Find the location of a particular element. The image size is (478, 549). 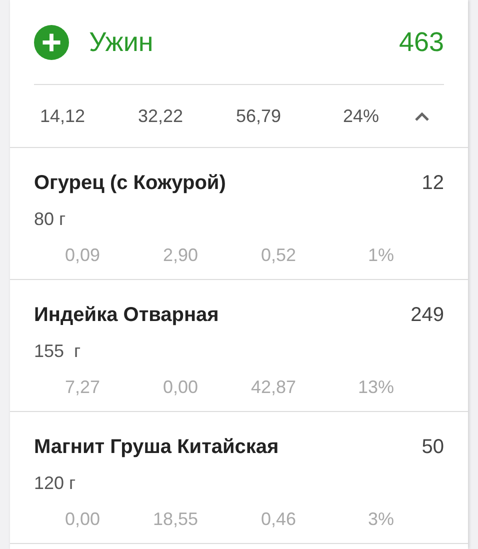

food-weight: 80 г is located at coordinates (50, 219).